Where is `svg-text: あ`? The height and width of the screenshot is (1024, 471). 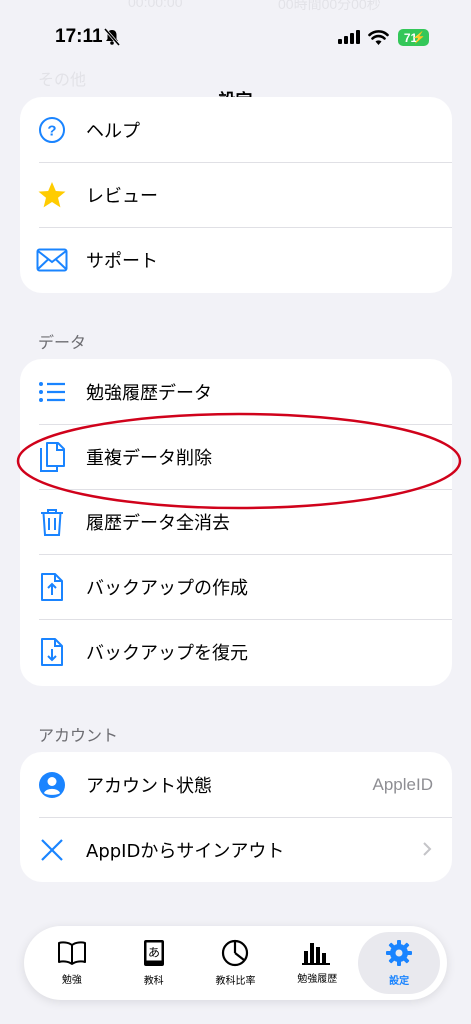 svg-text: あ is located at coordinates (154, 953).